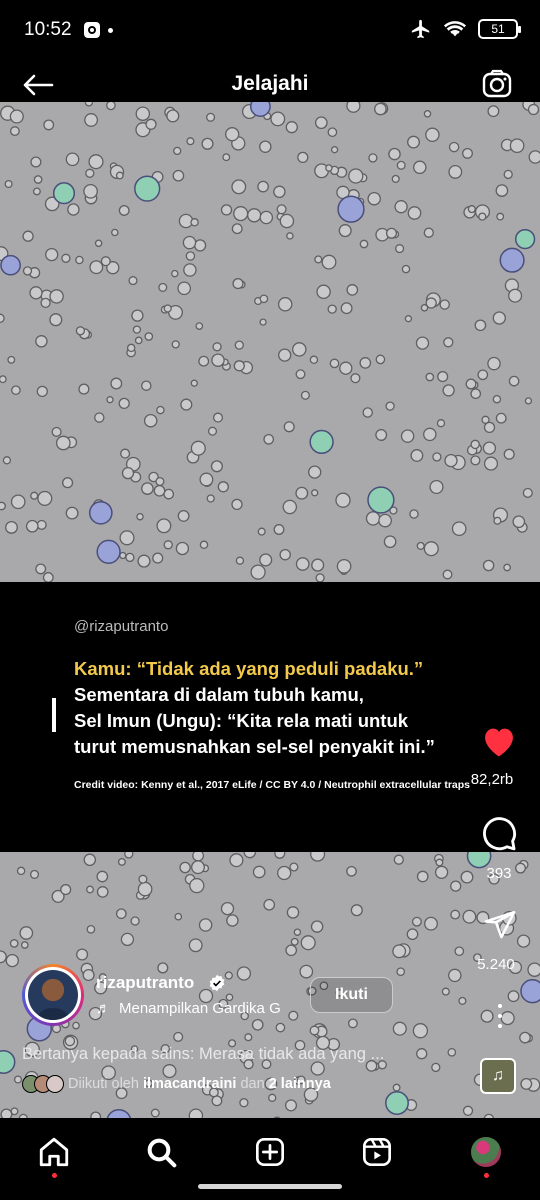 The image size is (540, 1200). What do you see at coordinates (499, 873) in the screenshot?
I see `comment-count: 393` at bounding box center [499, 873].